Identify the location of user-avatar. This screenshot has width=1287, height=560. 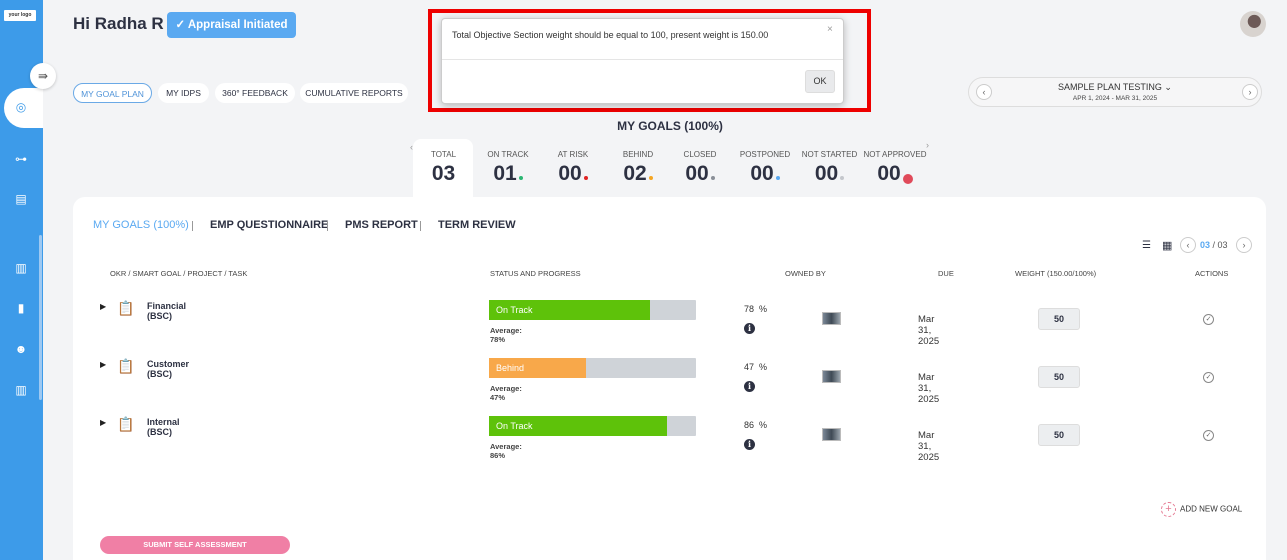
(1253, 24).